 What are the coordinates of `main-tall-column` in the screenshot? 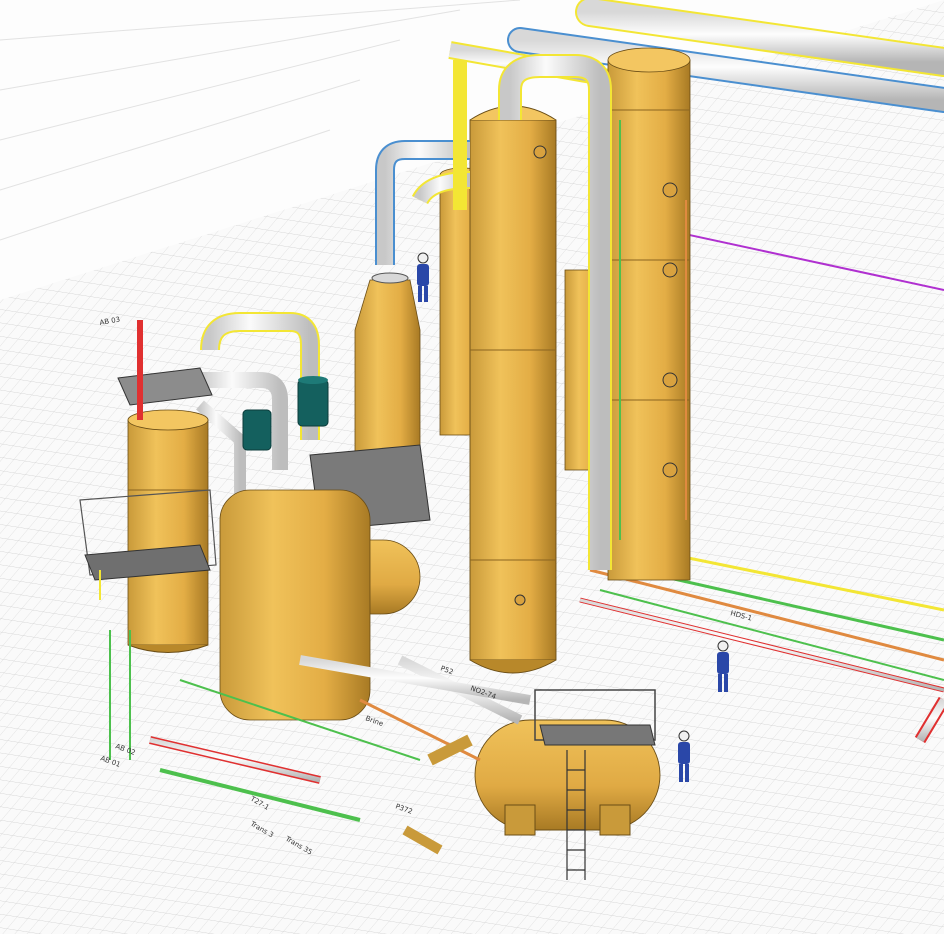 It's located at (513, 389).